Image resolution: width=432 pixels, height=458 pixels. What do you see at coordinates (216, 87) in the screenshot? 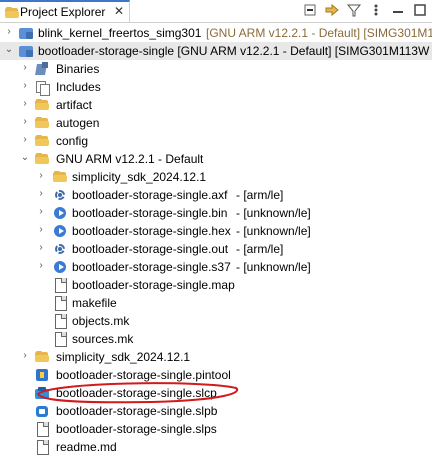
I see `tree-item-includes: › Includes` at bounding box center [216, 87].